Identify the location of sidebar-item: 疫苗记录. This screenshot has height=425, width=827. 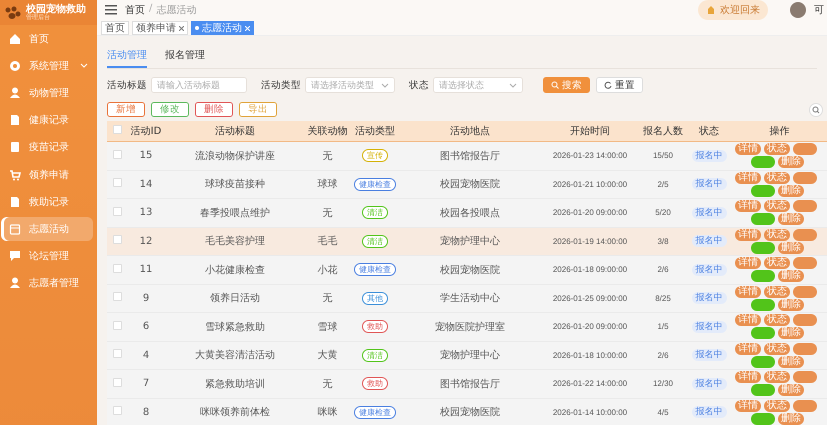
(48, 147).